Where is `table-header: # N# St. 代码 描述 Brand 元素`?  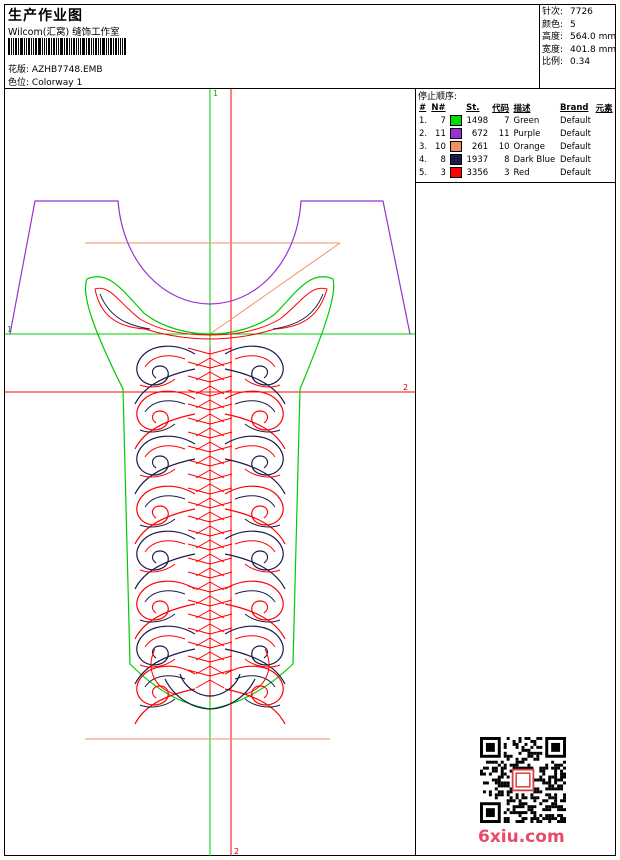 table-header: # N# St. 代码 描述 Brand 元素 is located at coordinates (516, 107).